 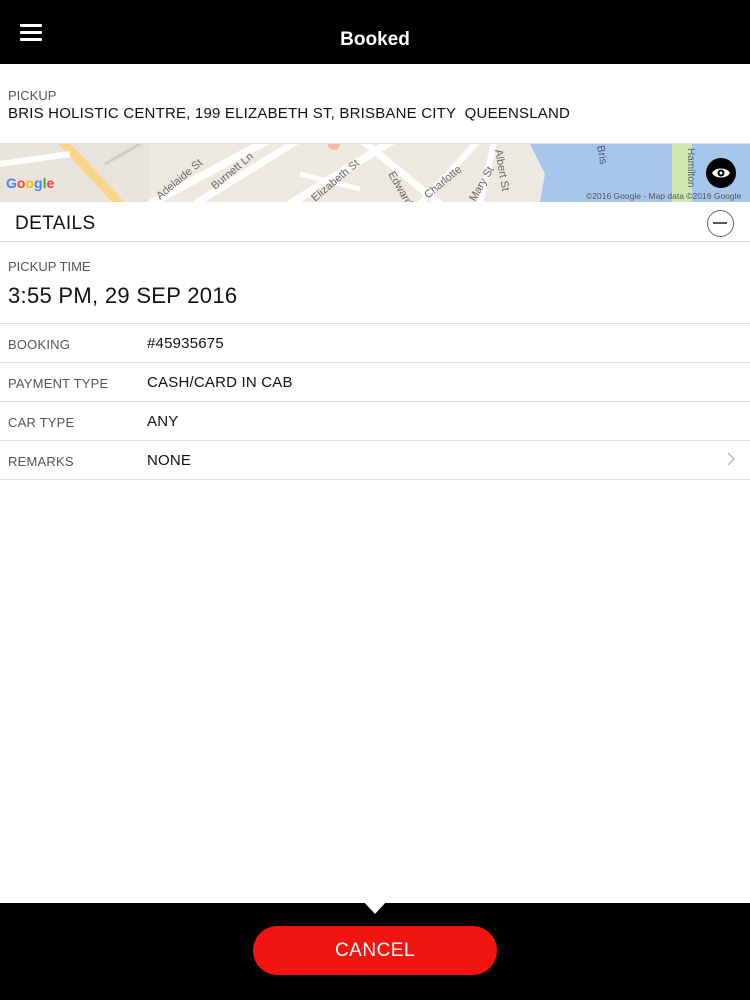 I want to click on svg-text: Hamilton, so click(x=690, y=167).